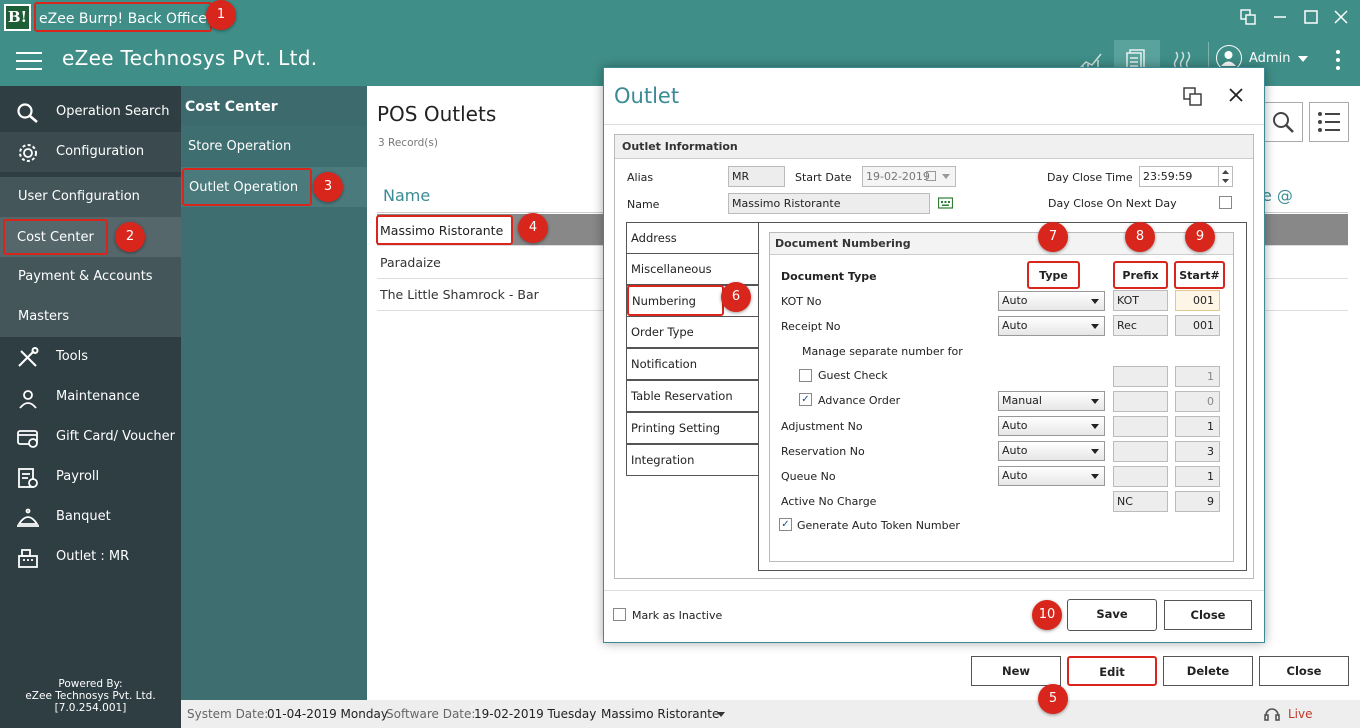  Describe the element at coordinates (78, 476) in the screenshot. I see `sidebar-item-label: Payroll` at that location.